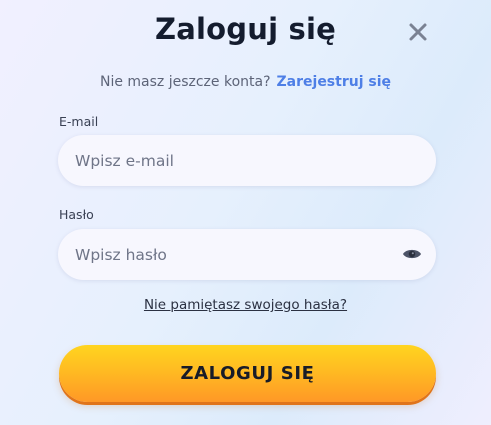 This screenshot has height=425, width=491. I want to click on forgot-password-row: Nie pamiętasz swojego hasła?, so click(245, 305).